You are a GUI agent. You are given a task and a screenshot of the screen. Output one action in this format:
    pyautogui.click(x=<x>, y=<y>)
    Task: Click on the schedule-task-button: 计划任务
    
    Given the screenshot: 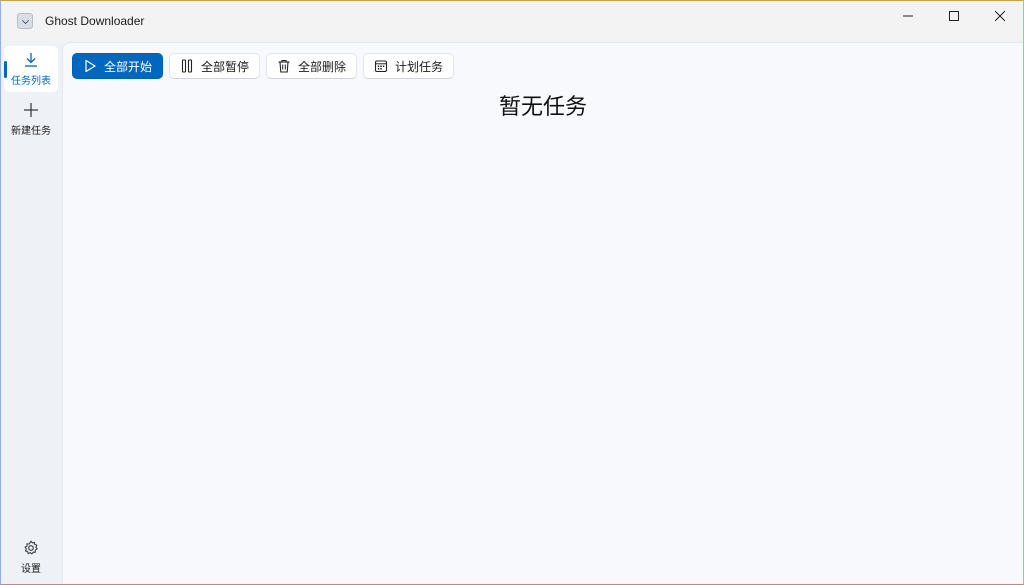 What is the action you would take?
    pyautogui.click(x=409, y=66)
    